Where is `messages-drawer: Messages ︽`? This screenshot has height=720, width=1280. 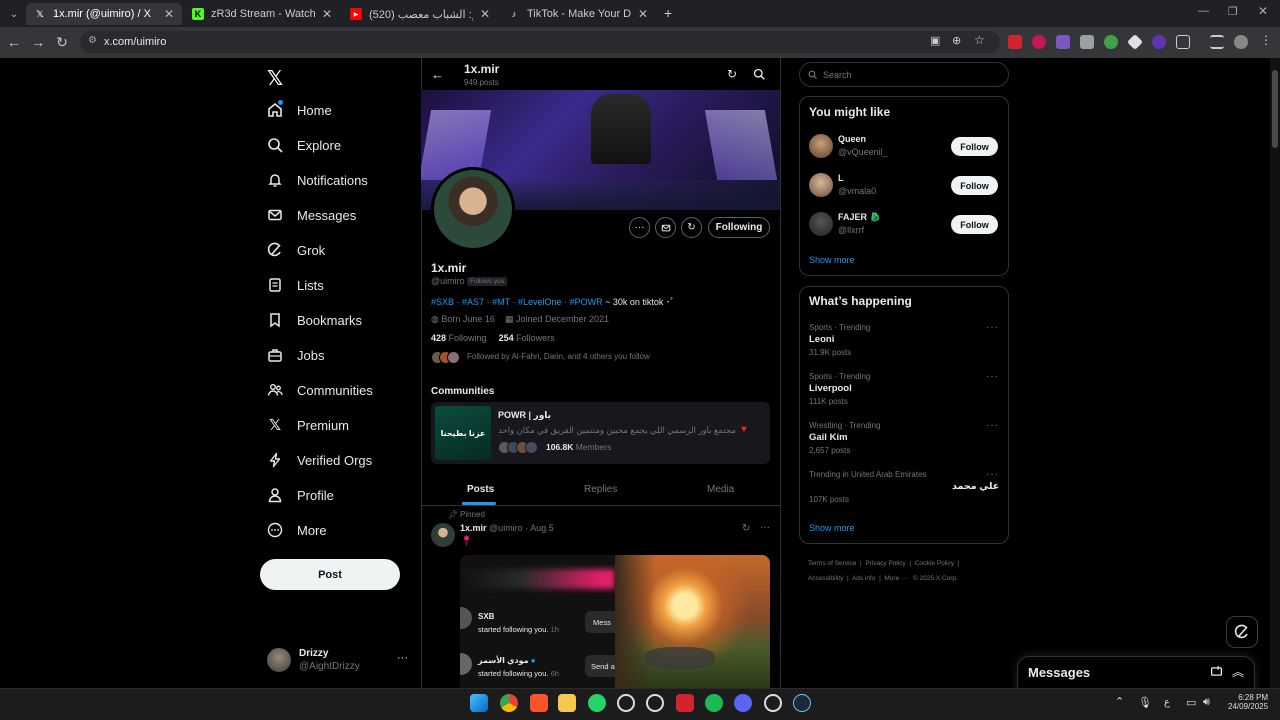 messages-drawer: Messages ︽ is located at coordinates (1136, 672).